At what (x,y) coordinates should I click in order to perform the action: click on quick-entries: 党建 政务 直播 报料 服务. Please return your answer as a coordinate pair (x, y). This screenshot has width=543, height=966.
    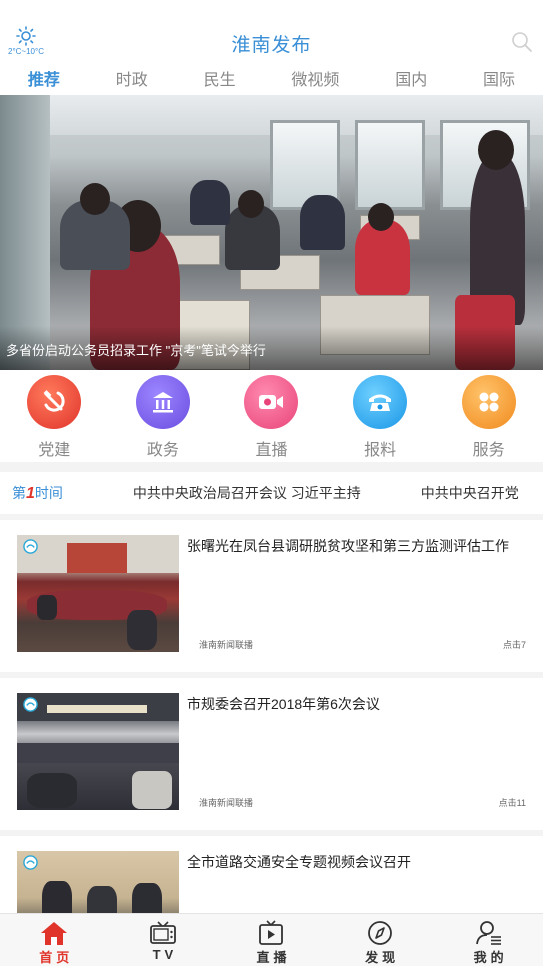
    Looking at the image, I should click on (271, 416).